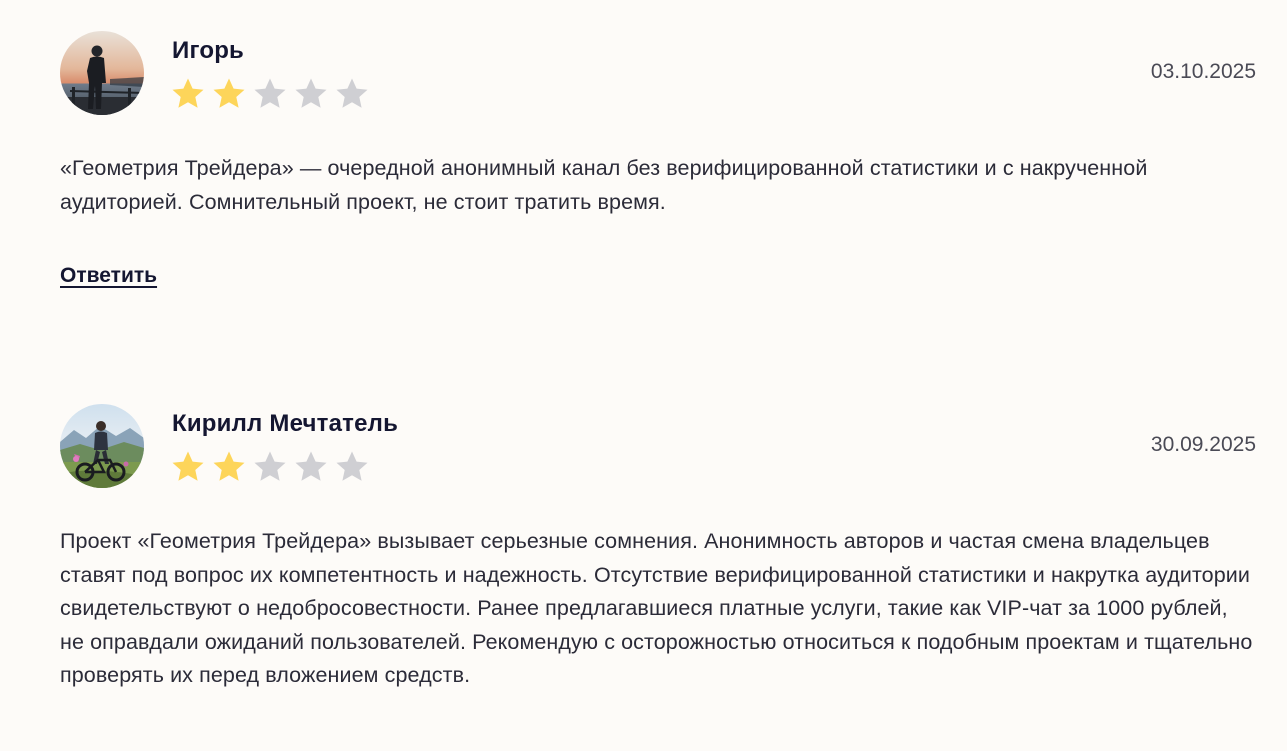 This screenshot has width=1287, height=751. I want to click on sunset-pier-photo-icon, so click(102, 73).